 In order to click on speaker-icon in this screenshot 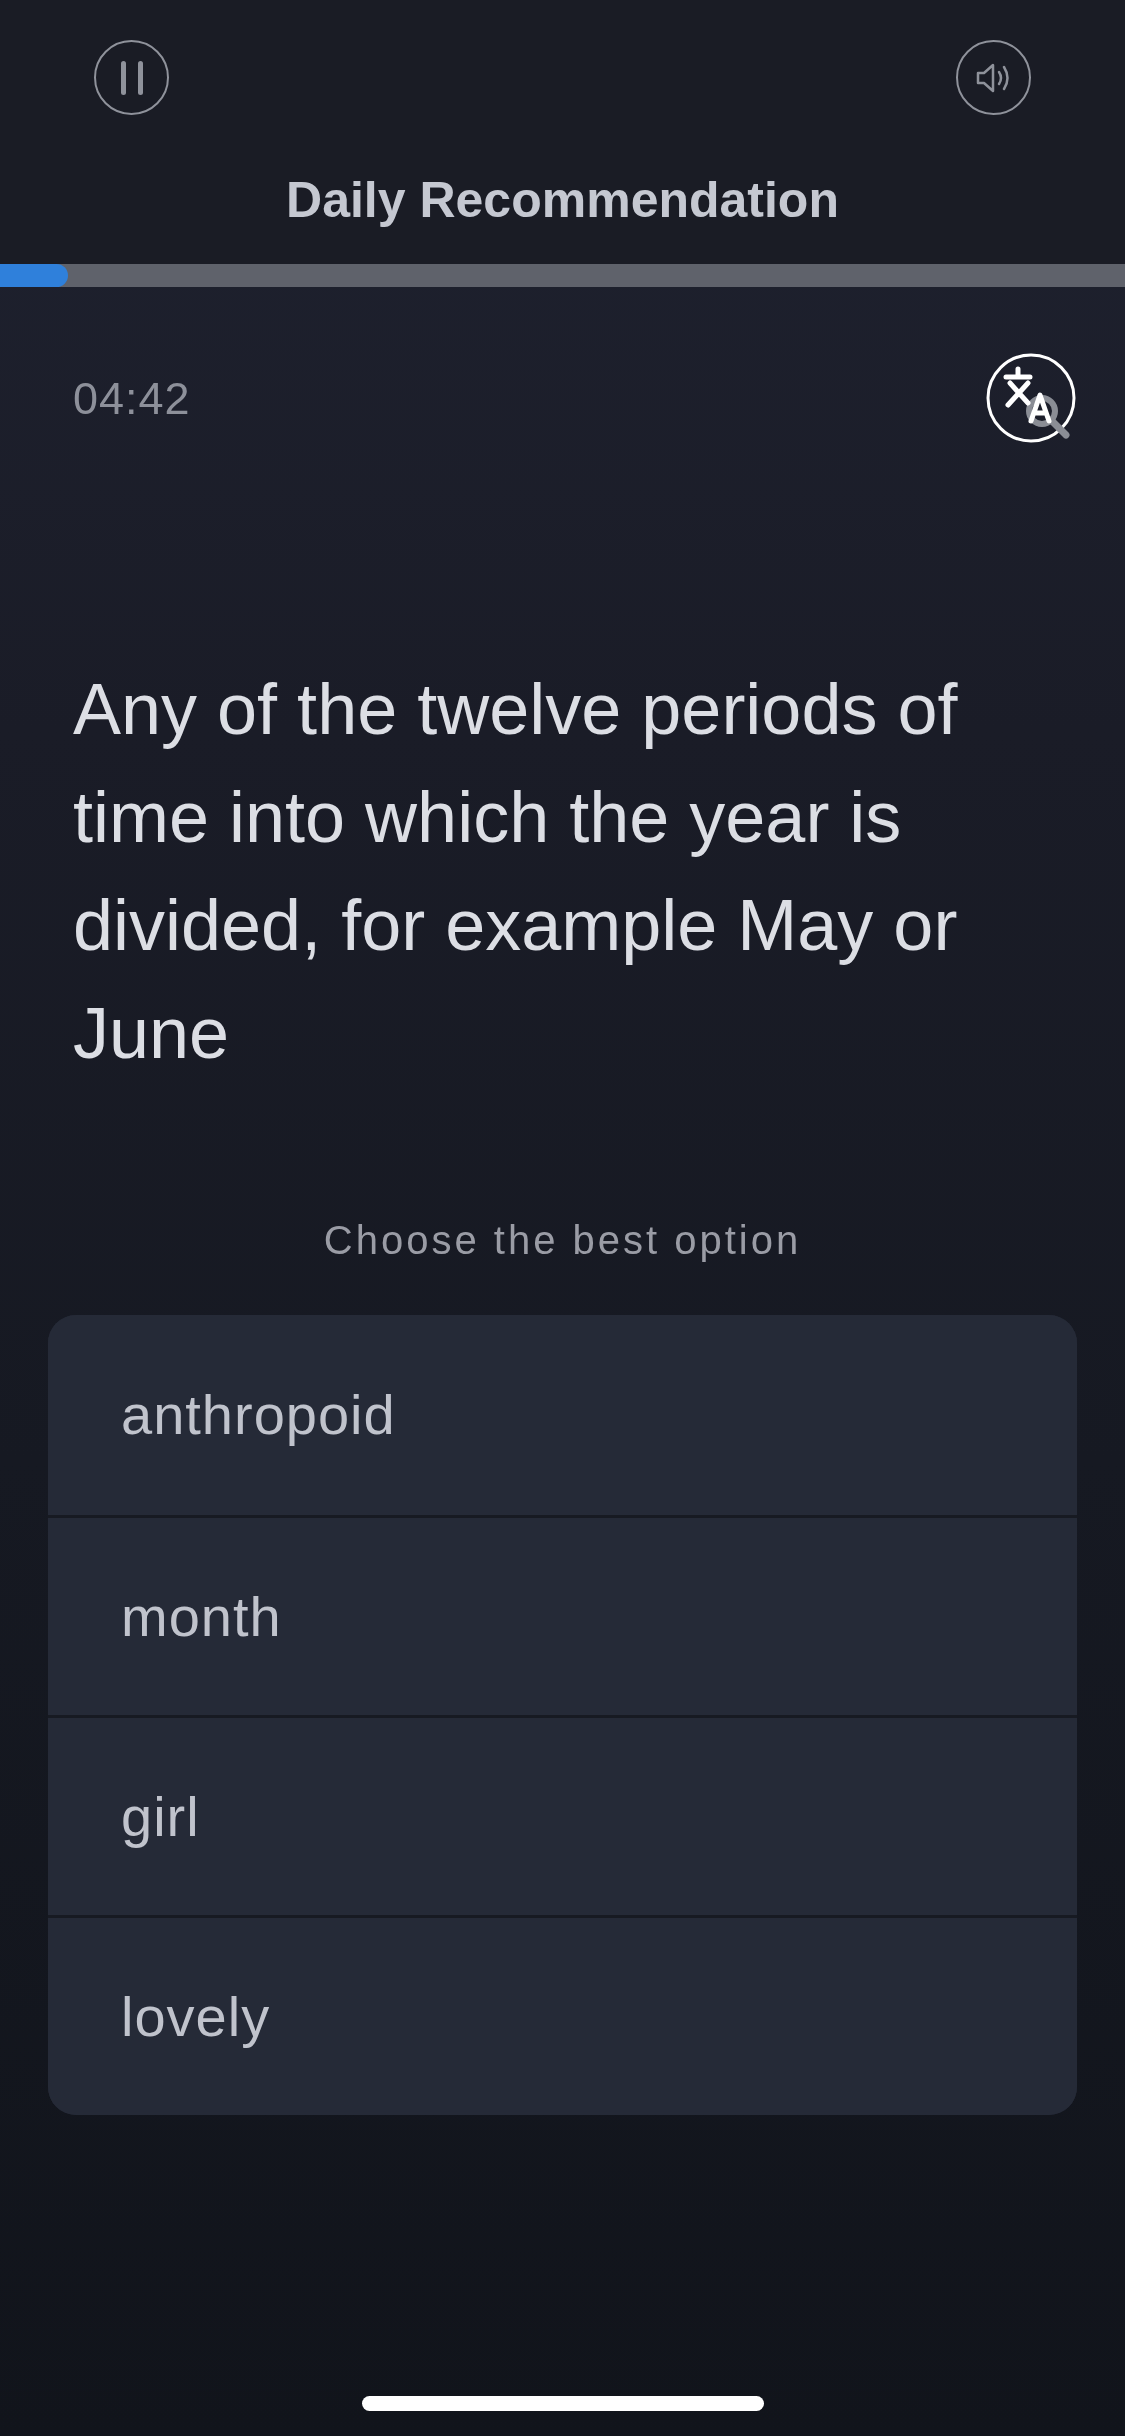, I will do `click(993, 77)`.